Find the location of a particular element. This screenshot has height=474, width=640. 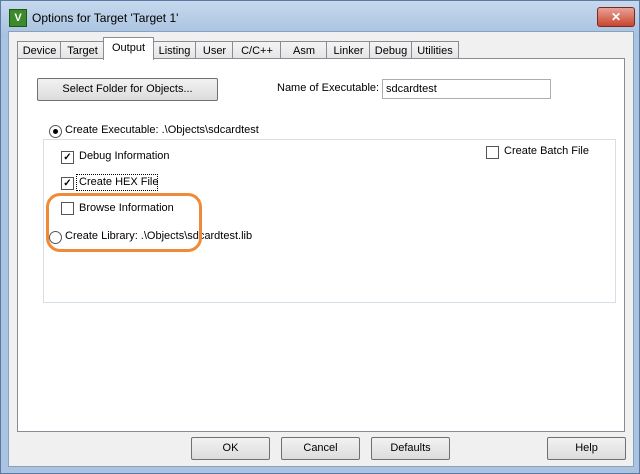

create-executable-radio is located at coordinates (55, 131).